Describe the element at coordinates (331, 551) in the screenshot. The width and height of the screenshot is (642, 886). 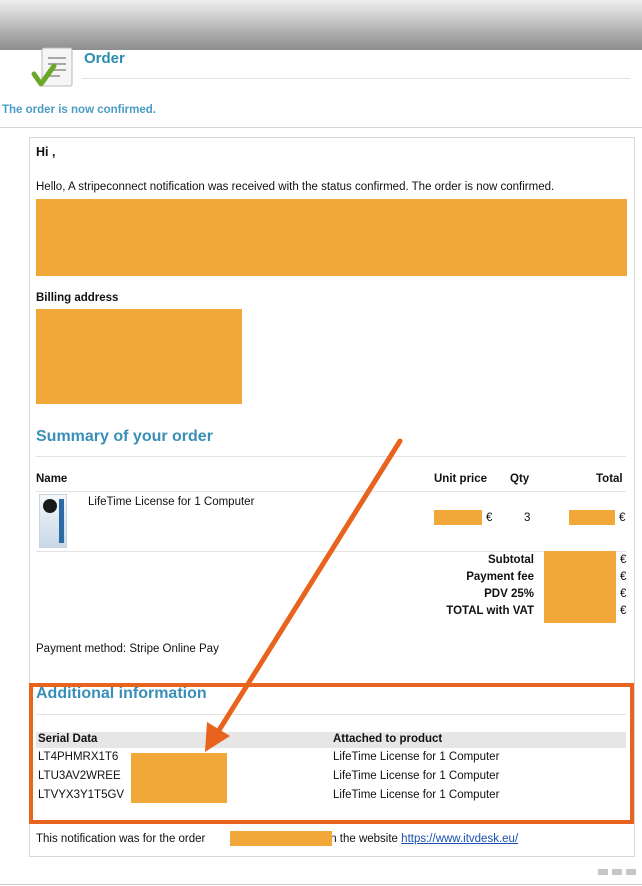
I see `item-divider` at that location.